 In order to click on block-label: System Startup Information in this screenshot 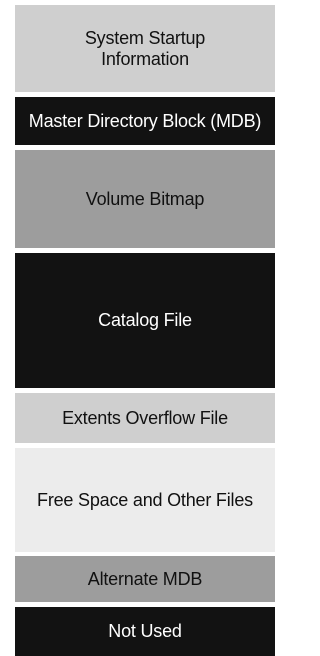, I will do `click(145, 48)`.